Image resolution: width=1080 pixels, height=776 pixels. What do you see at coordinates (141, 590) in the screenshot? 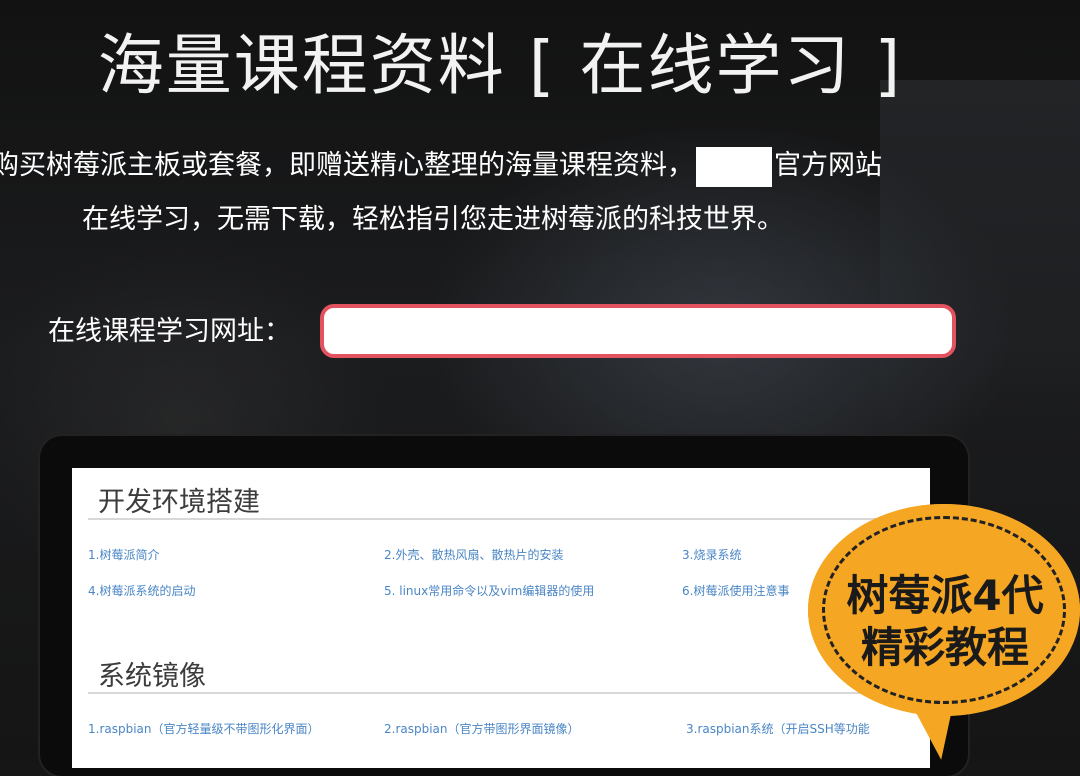
I see `link-system-boot: 4.树莓派系统的启动` at bounding box center [141, 590].